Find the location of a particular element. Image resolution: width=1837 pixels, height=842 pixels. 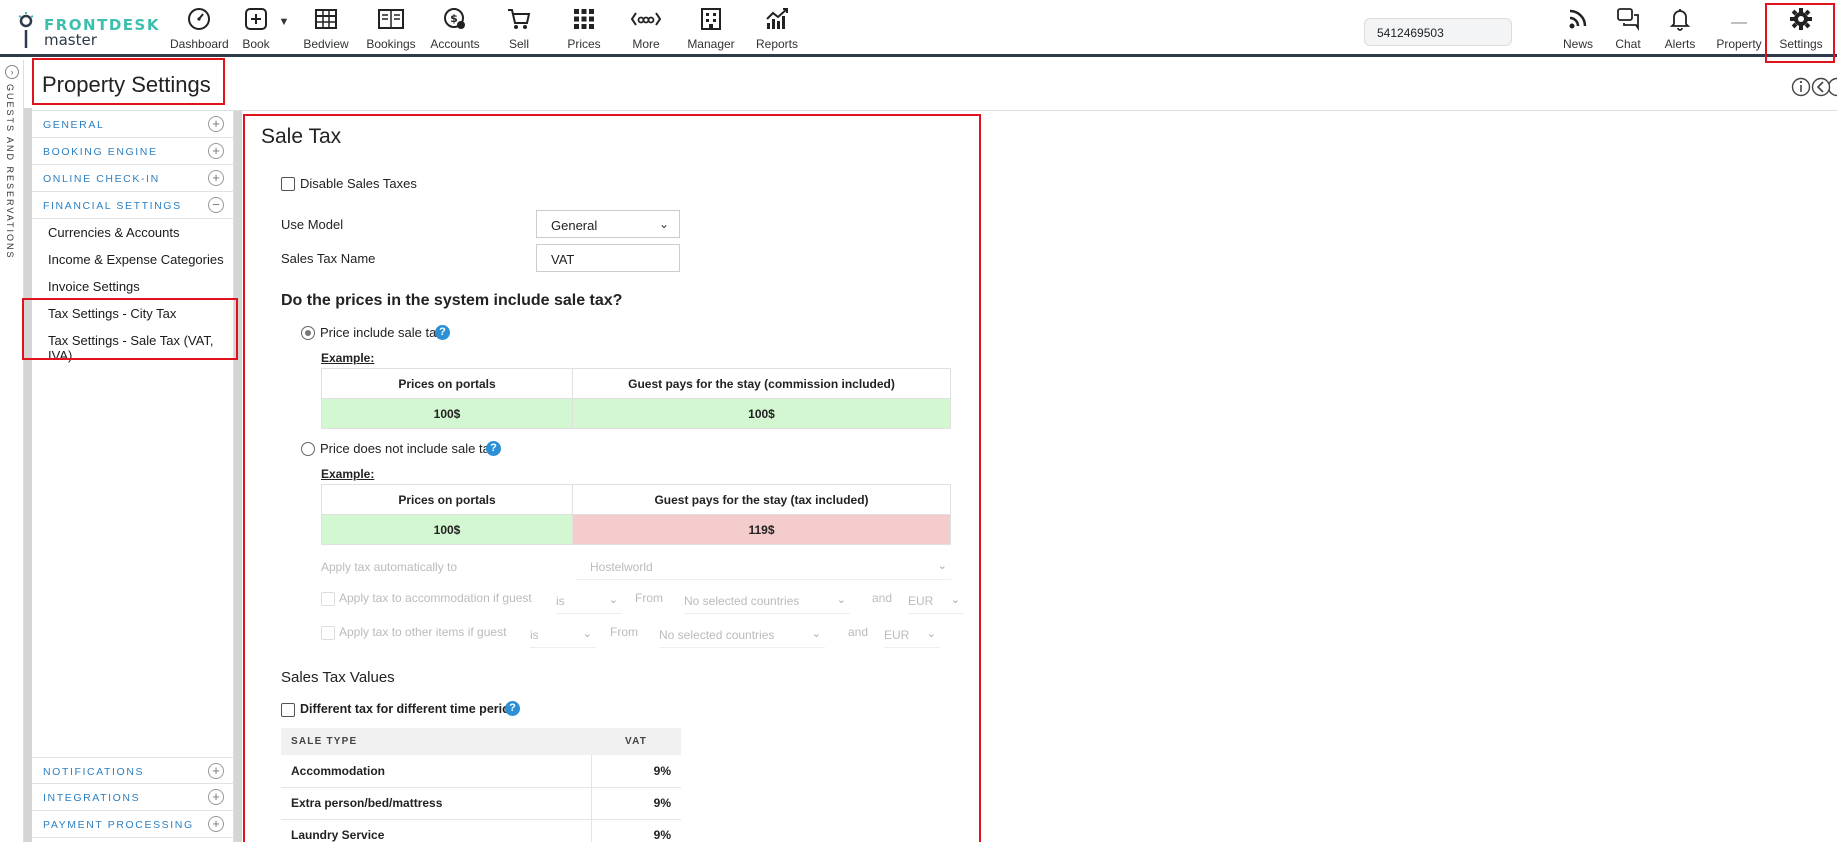

sidebar-section-online-checkin: ONLINE CHECK-IN + is located at coordinates (133, 178).